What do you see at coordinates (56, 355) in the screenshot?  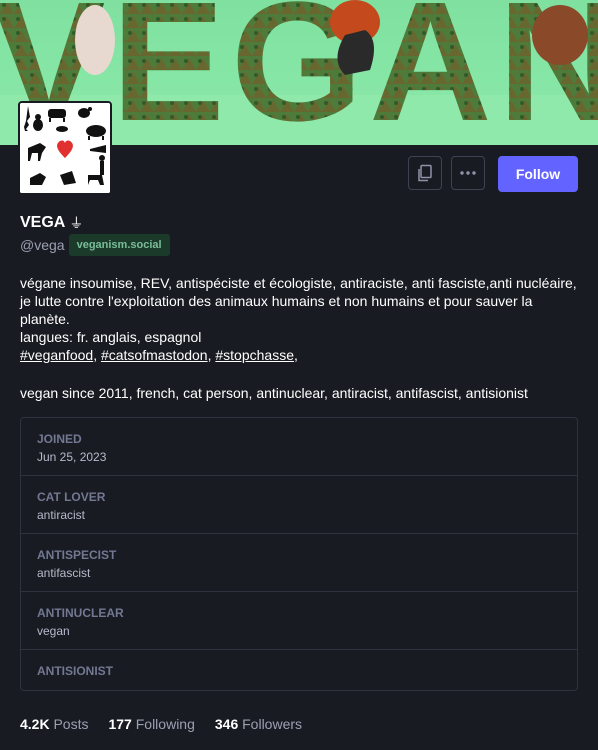 I see `hashtag-link: #veganfood` at bounding box center [56, 355].